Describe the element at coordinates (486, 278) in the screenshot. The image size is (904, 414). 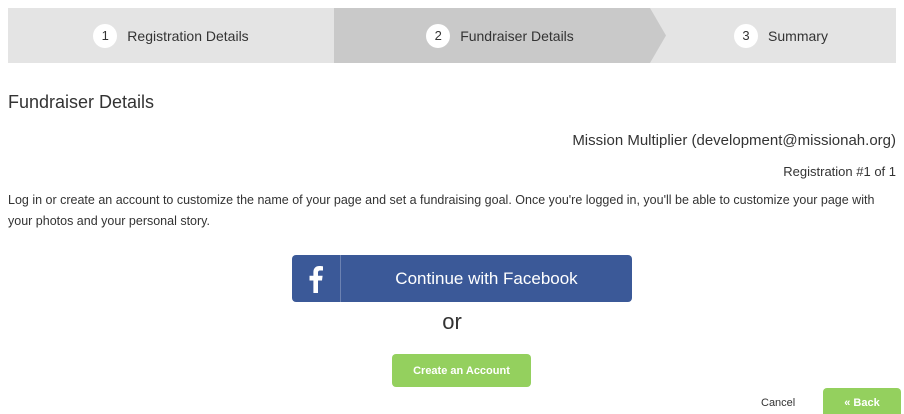
I see `facebook-button-label: Continue with Facebook` at that location.